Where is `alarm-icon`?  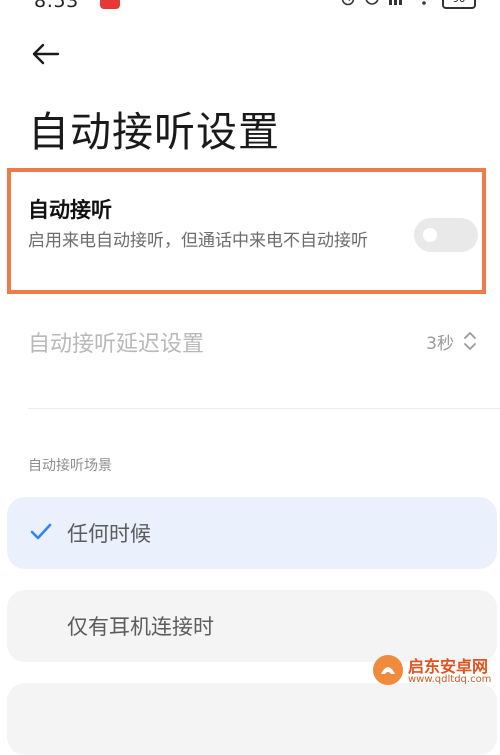 alarm-icon is located at coordinates (348, 5).